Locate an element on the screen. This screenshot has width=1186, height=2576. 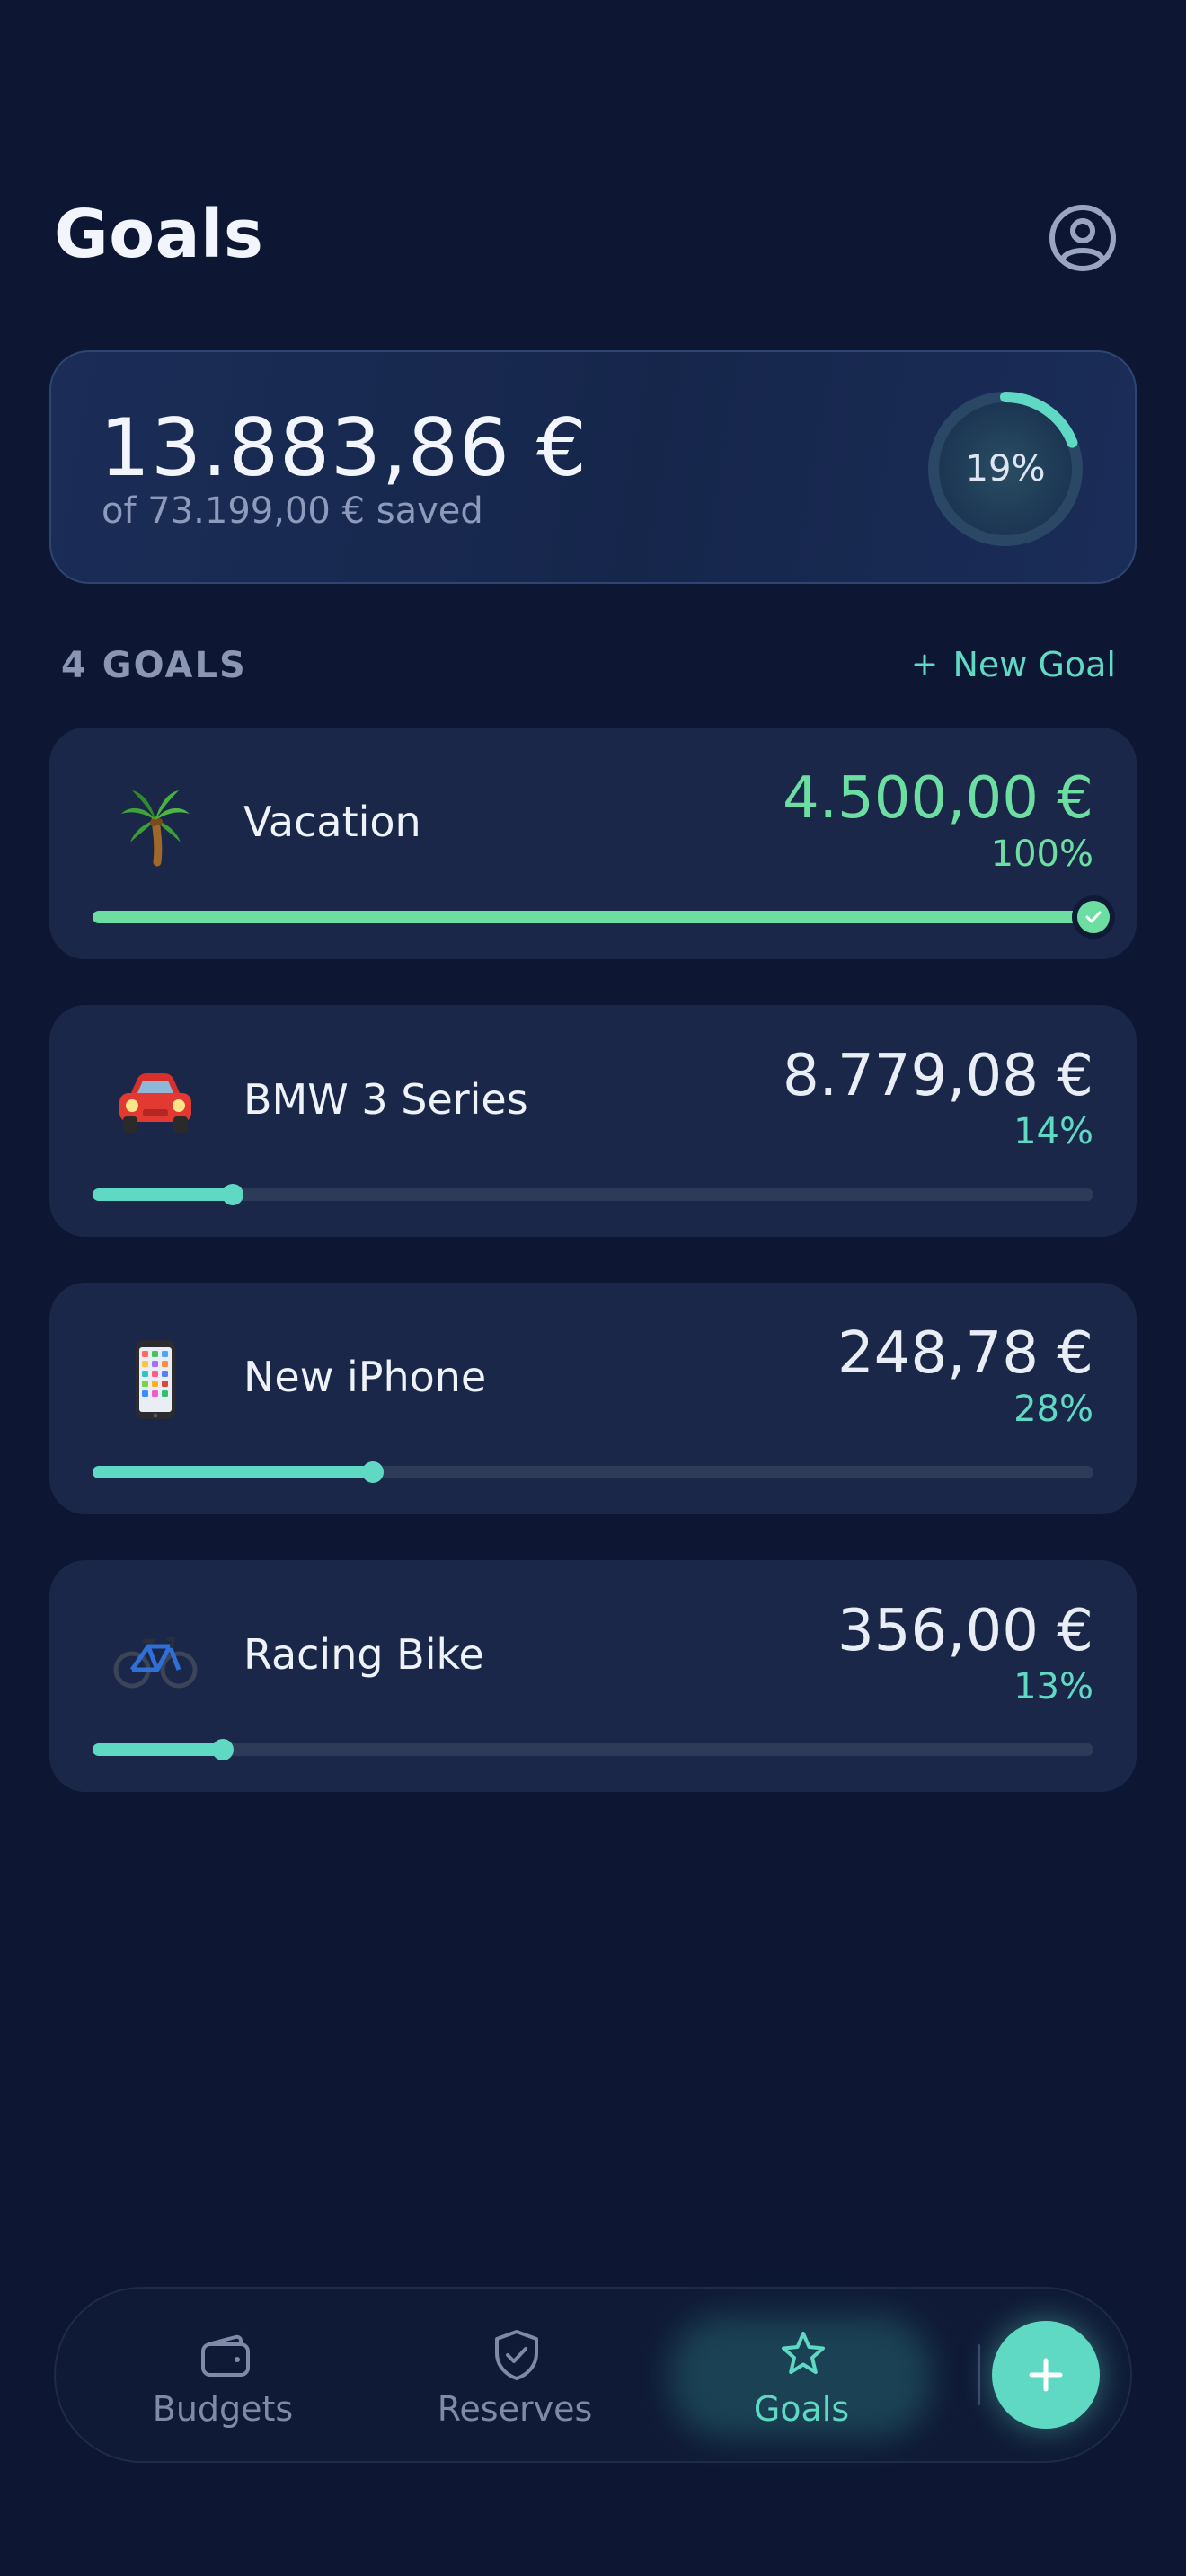
total-saved-amount: 13.883,86 € is located at coordinates (344, 447).